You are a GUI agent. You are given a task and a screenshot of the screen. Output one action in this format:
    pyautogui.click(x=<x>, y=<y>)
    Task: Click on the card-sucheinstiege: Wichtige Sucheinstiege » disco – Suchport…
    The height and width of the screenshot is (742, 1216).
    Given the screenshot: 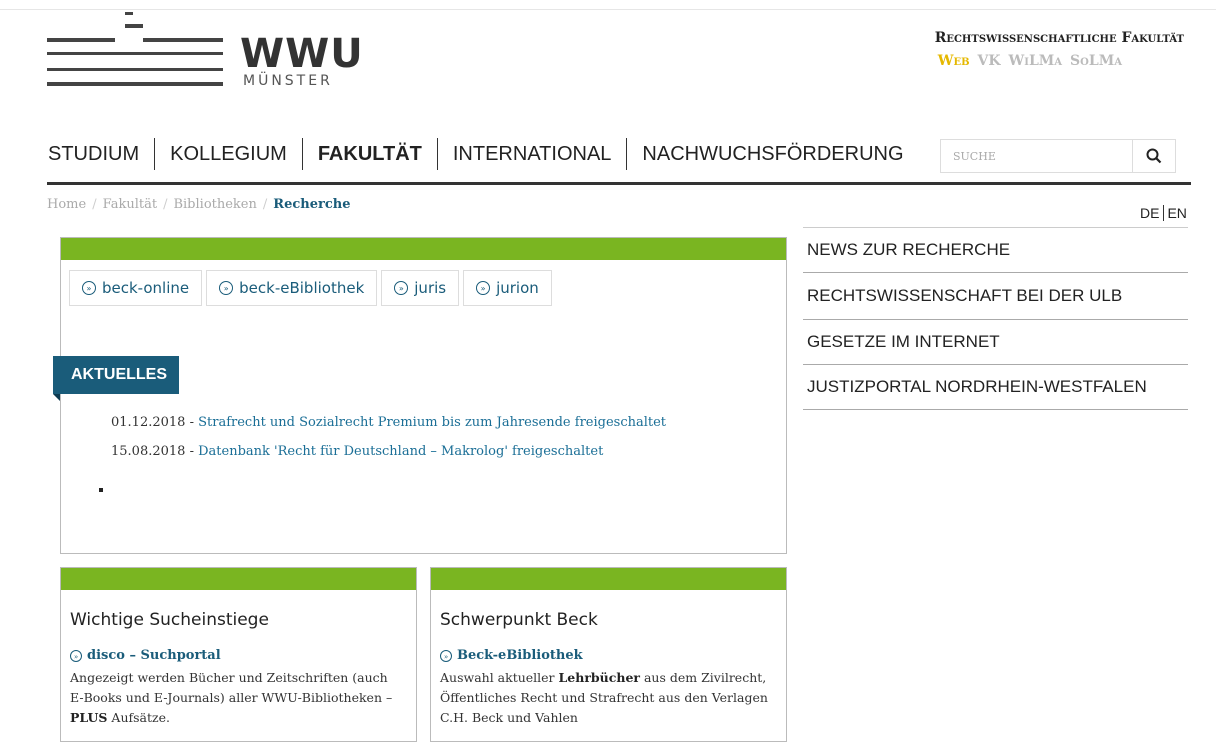 What is the action you would take?
    pyautogui.click(x=238, y=654)
    